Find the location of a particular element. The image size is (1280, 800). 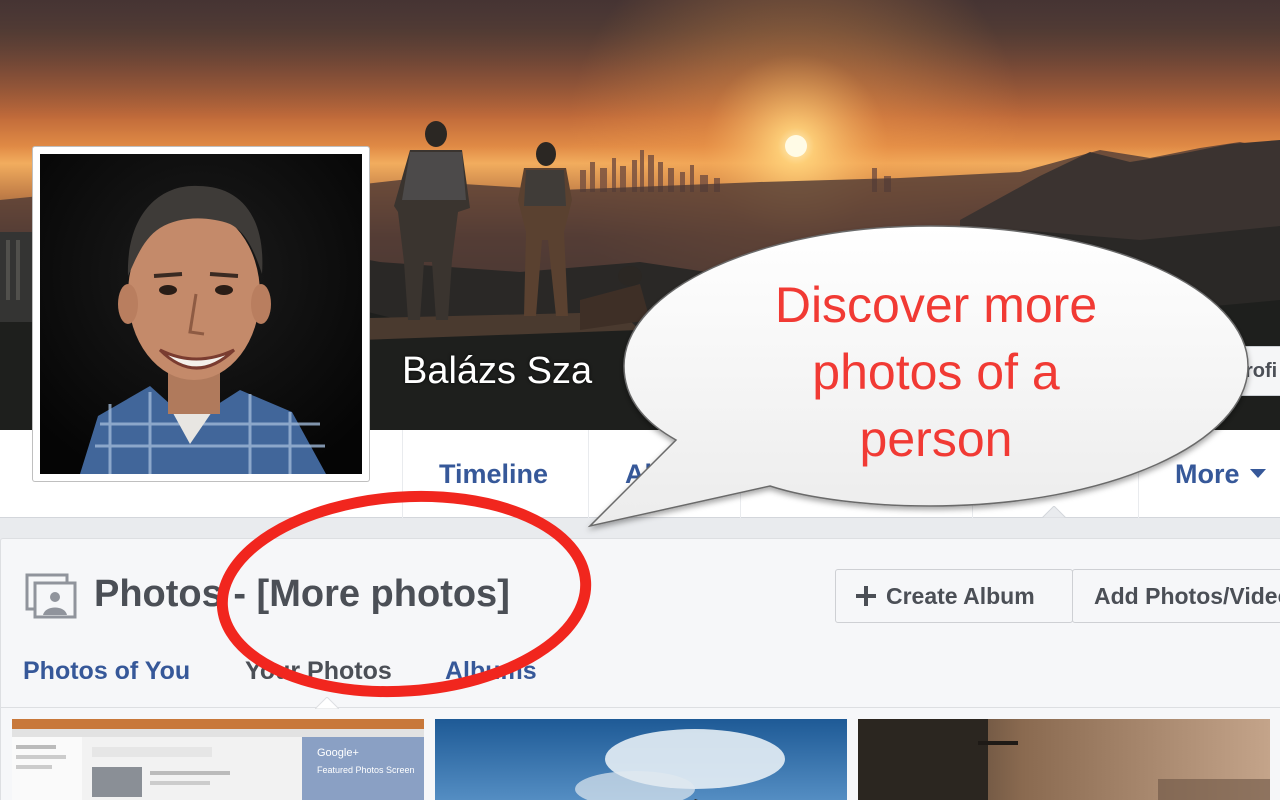

add-photos-video-label: Add Photos/Video is located at coordinates (1187, 595).